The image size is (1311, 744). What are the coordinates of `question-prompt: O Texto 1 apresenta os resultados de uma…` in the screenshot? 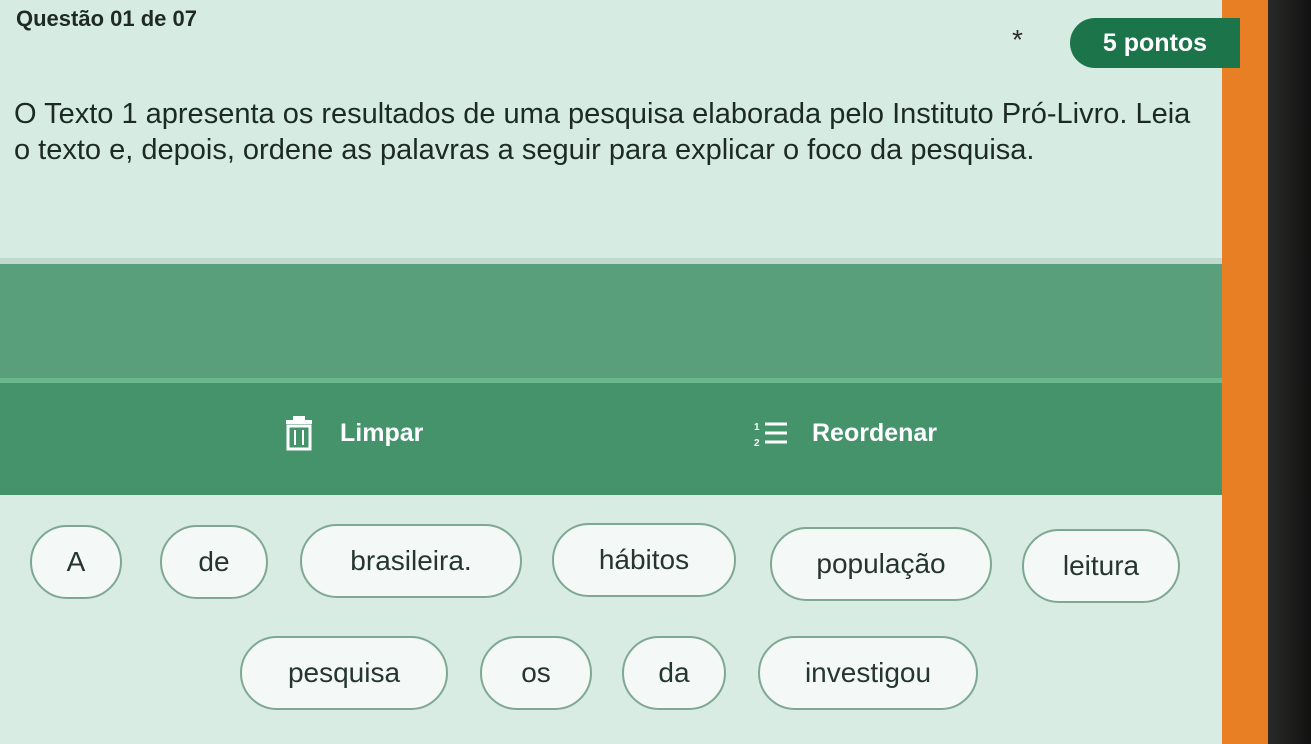 It's located at (602, 132).